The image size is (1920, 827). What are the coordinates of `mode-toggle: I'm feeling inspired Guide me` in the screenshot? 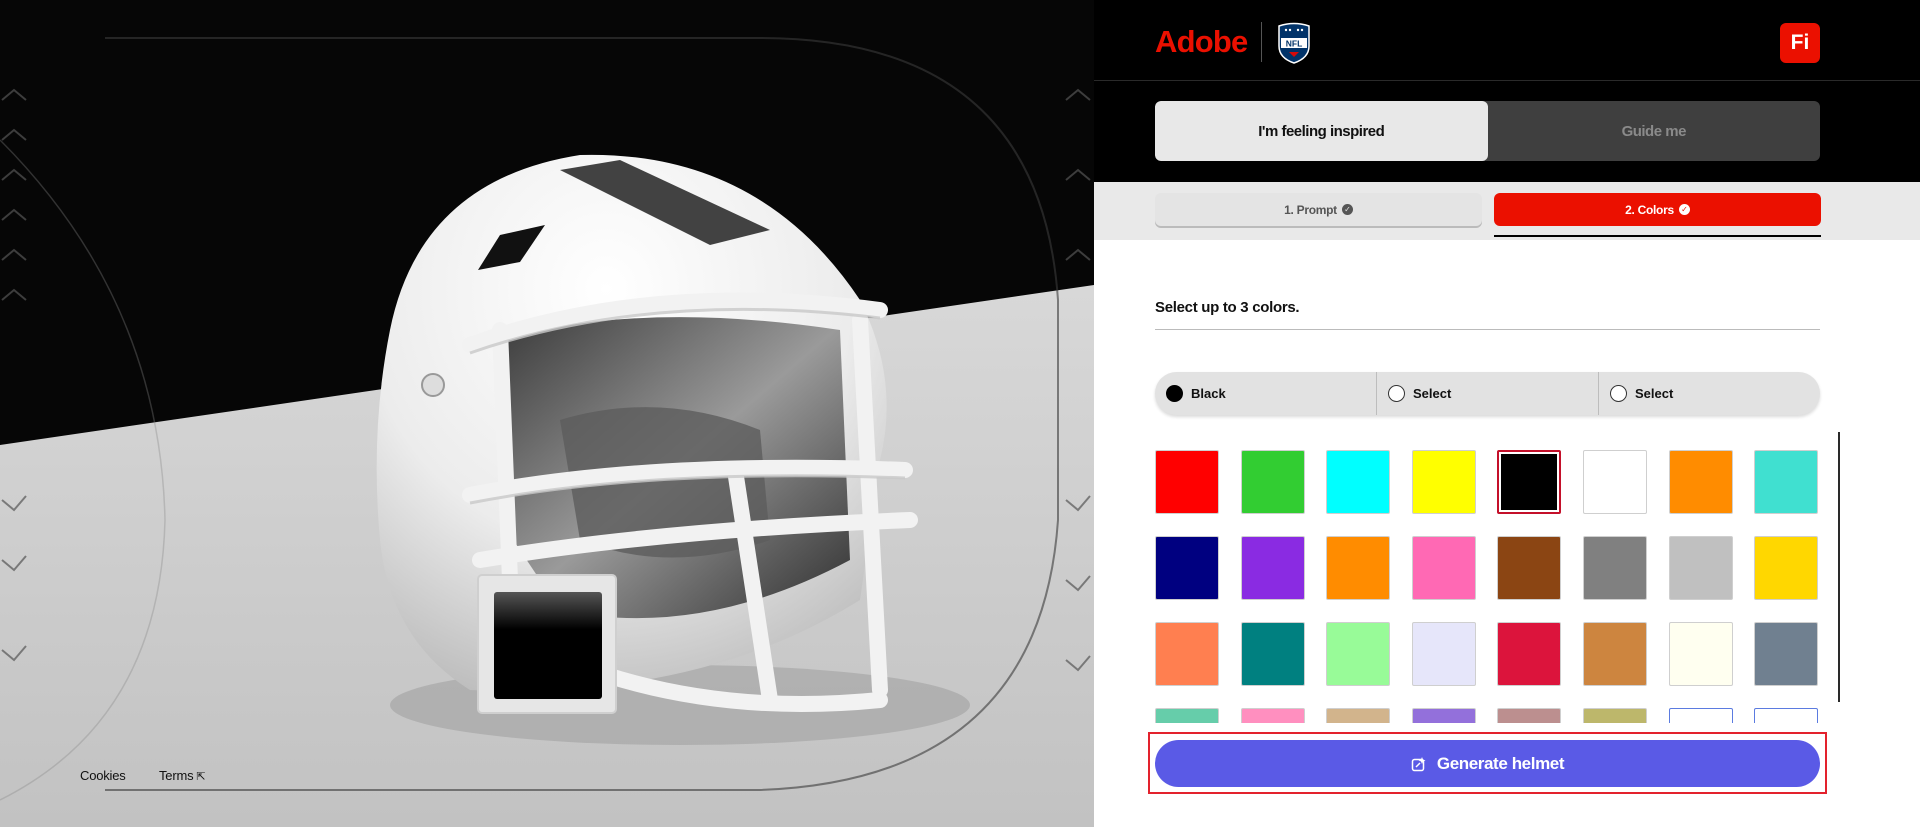 It's located at (1487, 131).